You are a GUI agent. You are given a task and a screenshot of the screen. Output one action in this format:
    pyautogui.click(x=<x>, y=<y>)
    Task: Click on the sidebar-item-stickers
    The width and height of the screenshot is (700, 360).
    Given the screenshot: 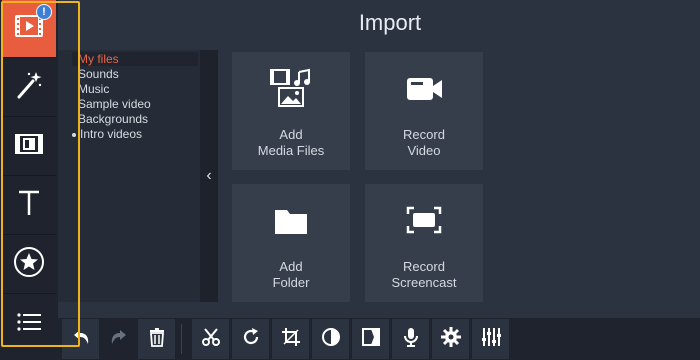 What is the action you would take?
    pyautogui.click(x=29, y=265)
    